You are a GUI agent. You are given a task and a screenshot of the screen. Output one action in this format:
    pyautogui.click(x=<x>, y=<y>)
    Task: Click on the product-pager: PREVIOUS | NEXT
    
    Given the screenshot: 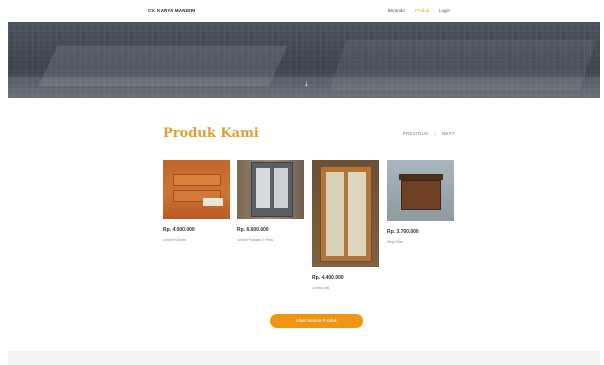 What is the action you would take?
    pyautogui.click(x=429, y=133)
    